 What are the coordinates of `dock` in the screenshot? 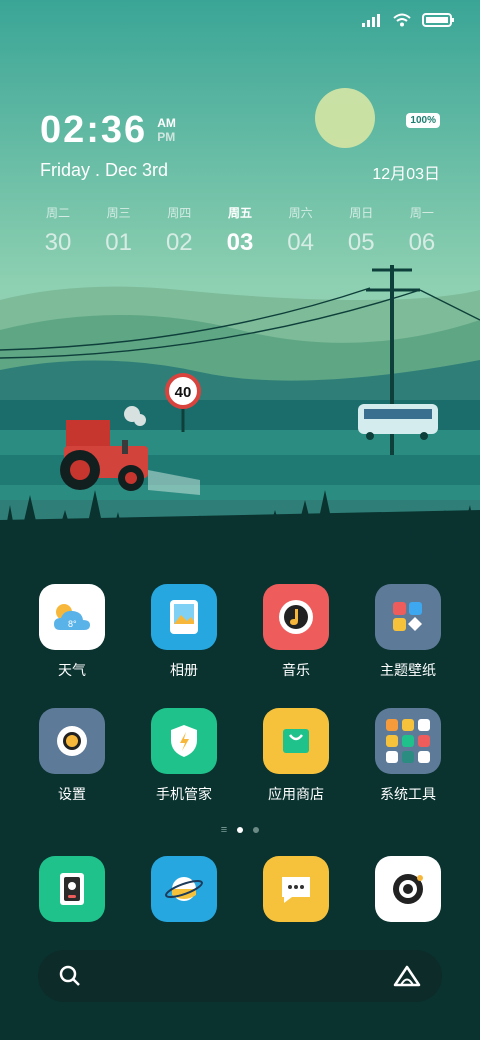 It's located at (240, 889).